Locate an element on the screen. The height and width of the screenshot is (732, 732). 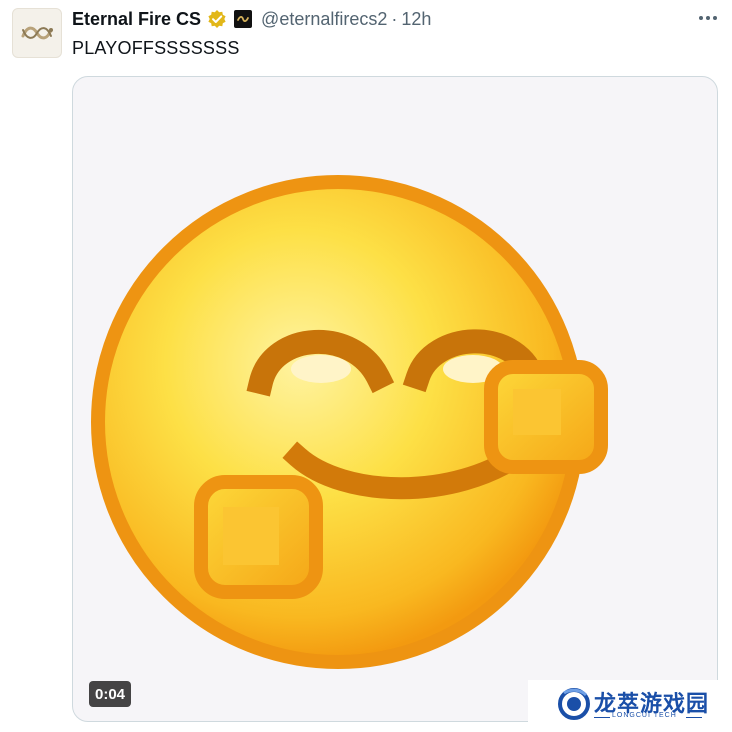
dragon-logo-icon is located at coordinates (37, 33).